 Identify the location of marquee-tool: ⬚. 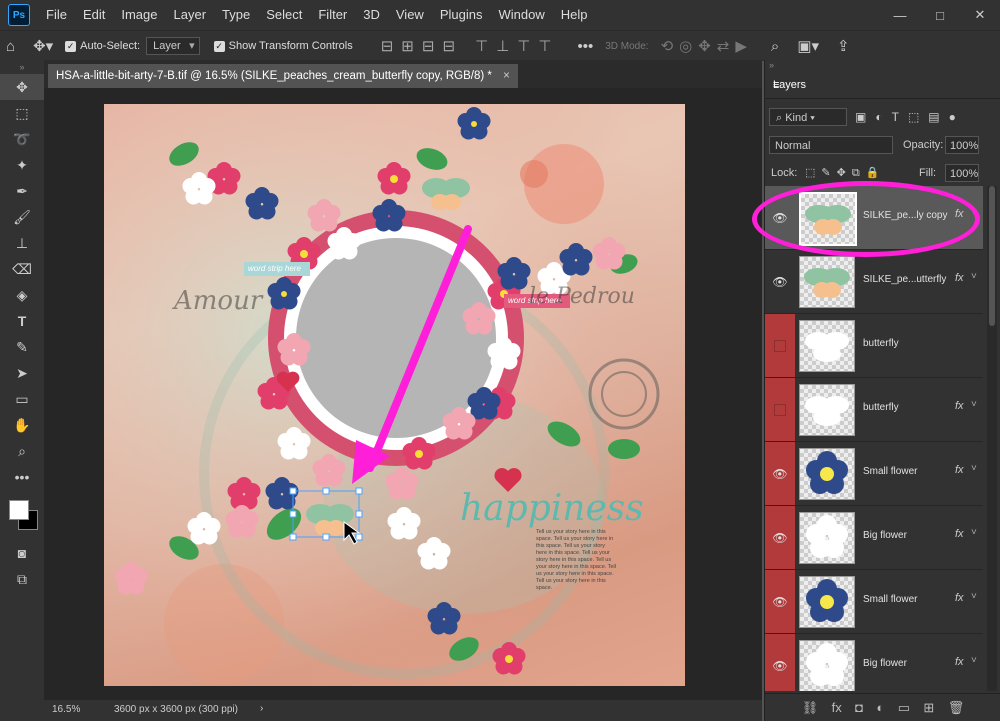
(22, 113).